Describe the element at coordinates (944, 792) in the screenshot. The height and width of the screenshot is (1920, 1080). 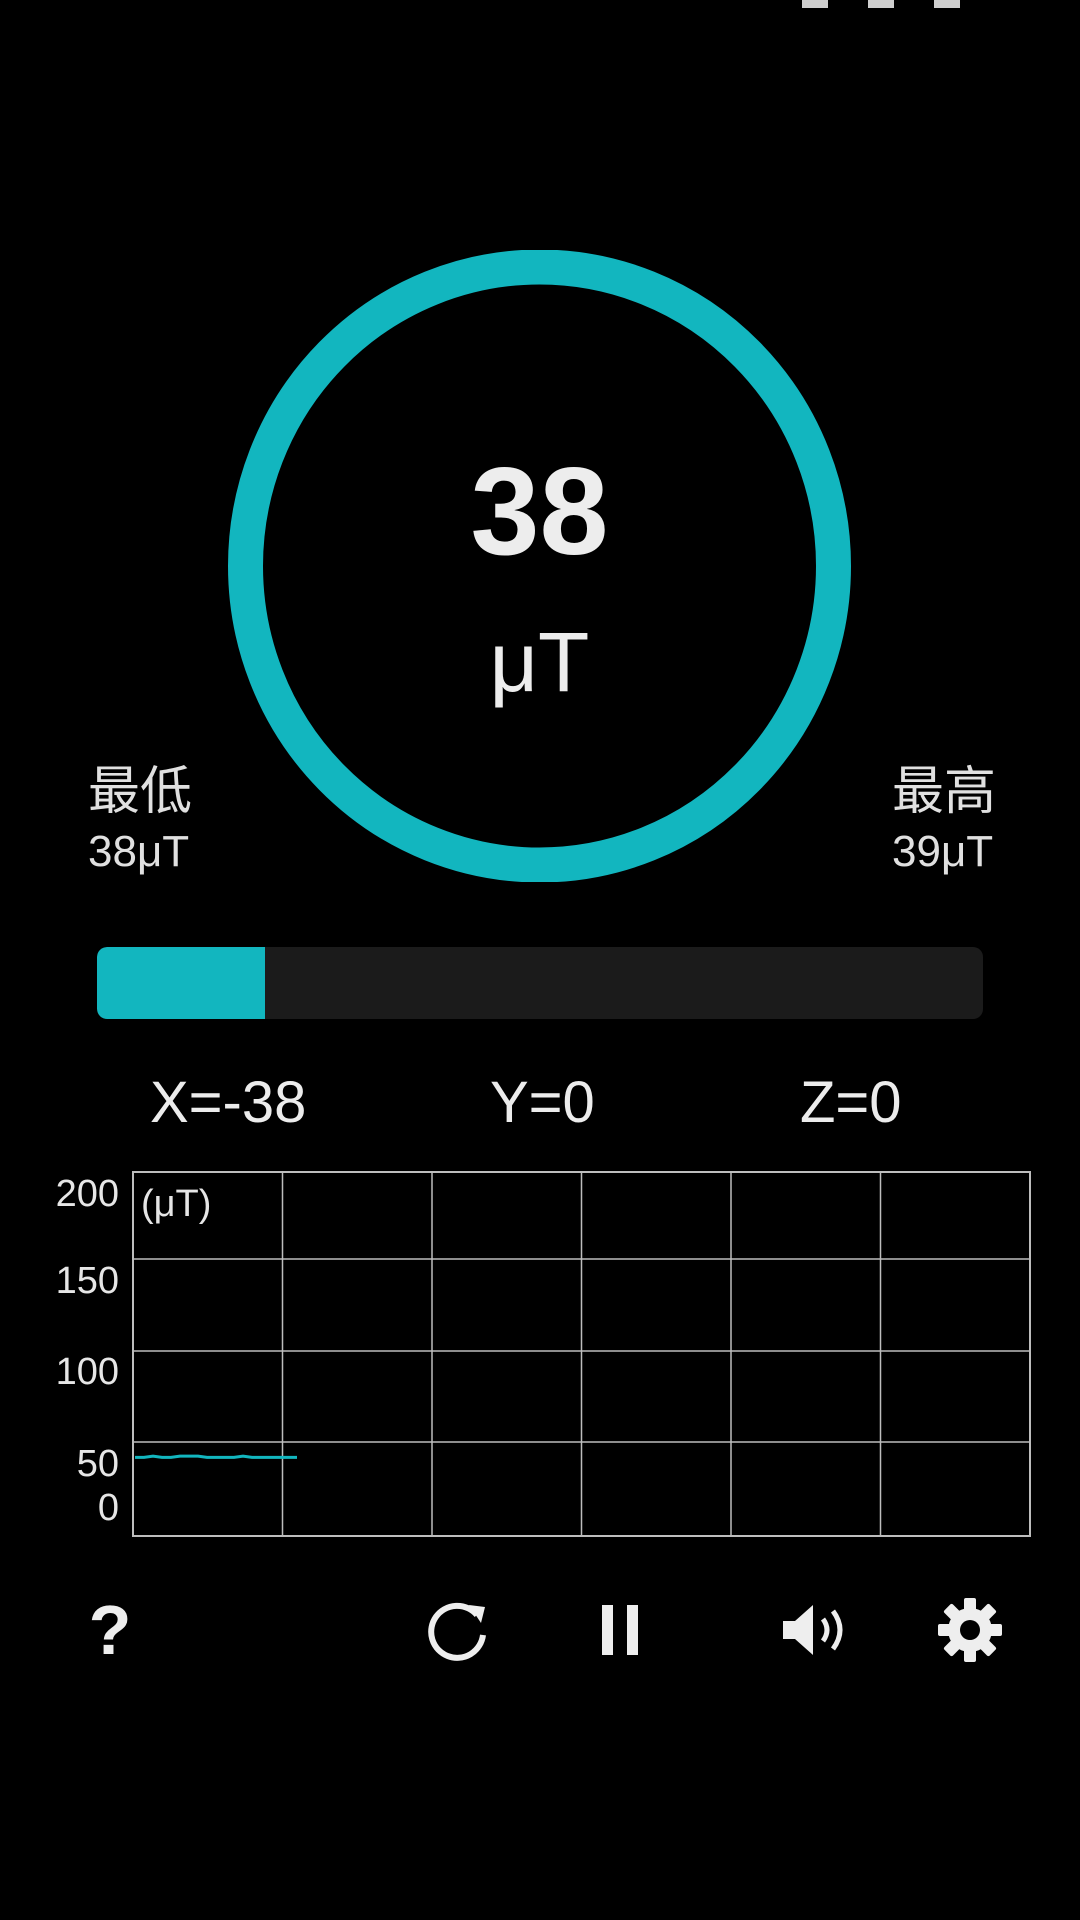
I see `max-label: 最高` at that location.